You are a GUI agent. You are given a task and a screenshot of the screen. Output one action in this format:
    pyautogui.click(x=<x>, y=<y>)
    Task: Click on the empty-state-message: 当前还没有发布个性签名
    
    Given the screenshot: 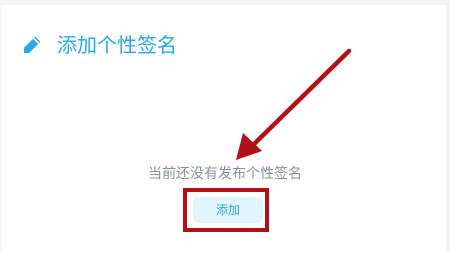 What is the action you would take?
    pyautogui.click(x=225, y=174)
    